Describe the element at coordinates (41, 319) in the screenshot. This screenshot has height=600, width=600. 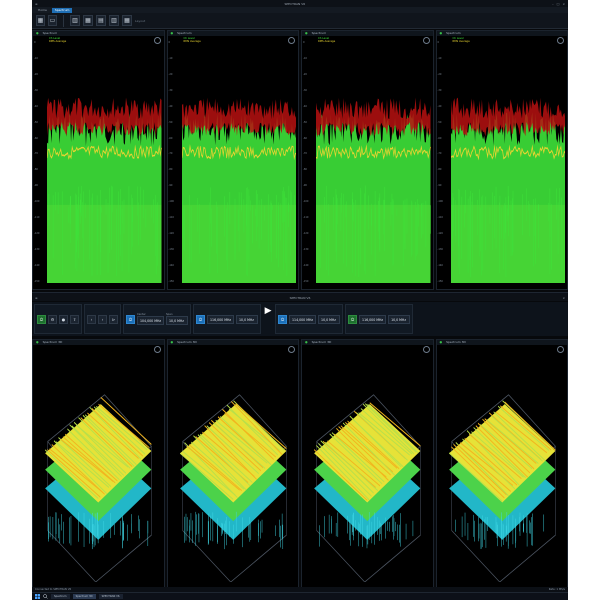
I see `power-button: ⏻` at that location.